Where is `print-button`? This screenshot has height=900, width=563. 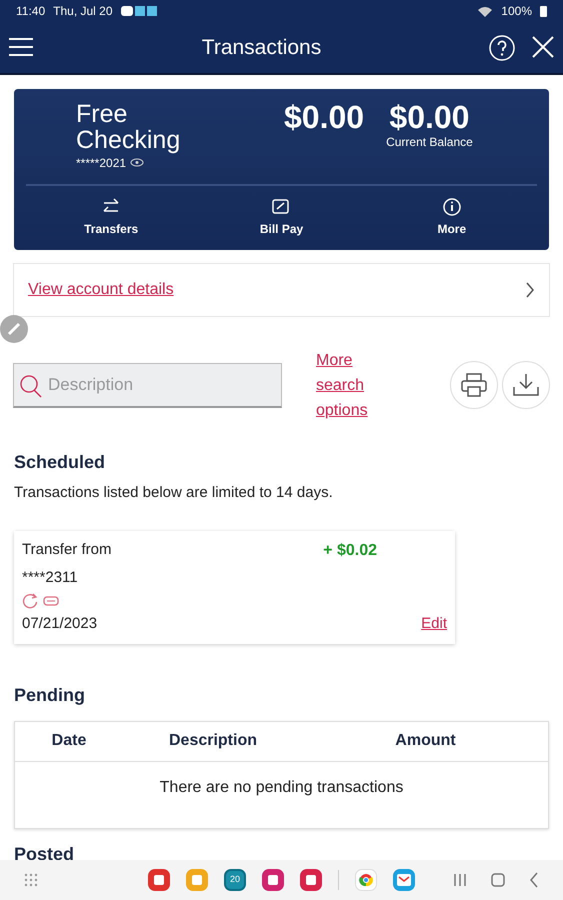
print-button is located at coordinates (474, 385).